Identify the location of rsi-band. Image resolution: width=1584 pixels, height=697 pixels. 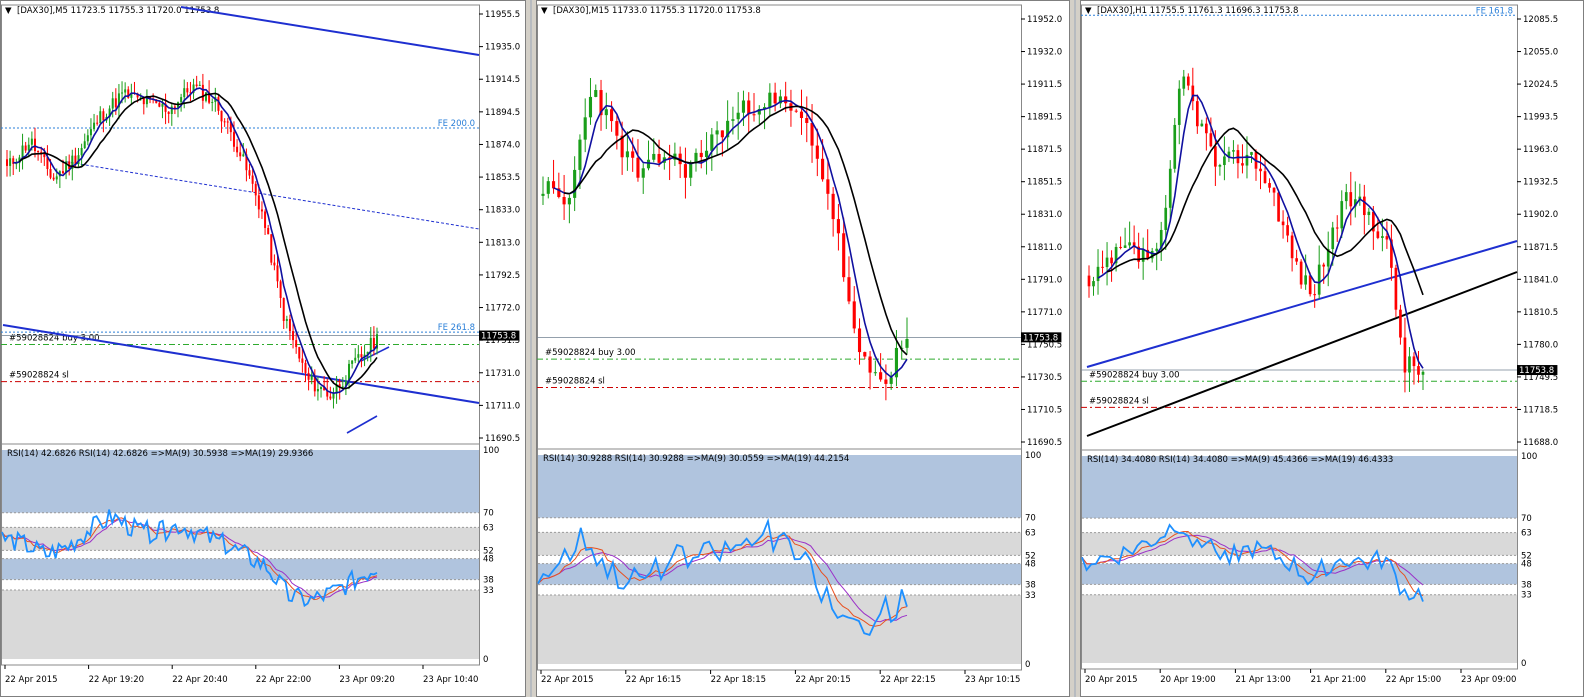
(779, 486).